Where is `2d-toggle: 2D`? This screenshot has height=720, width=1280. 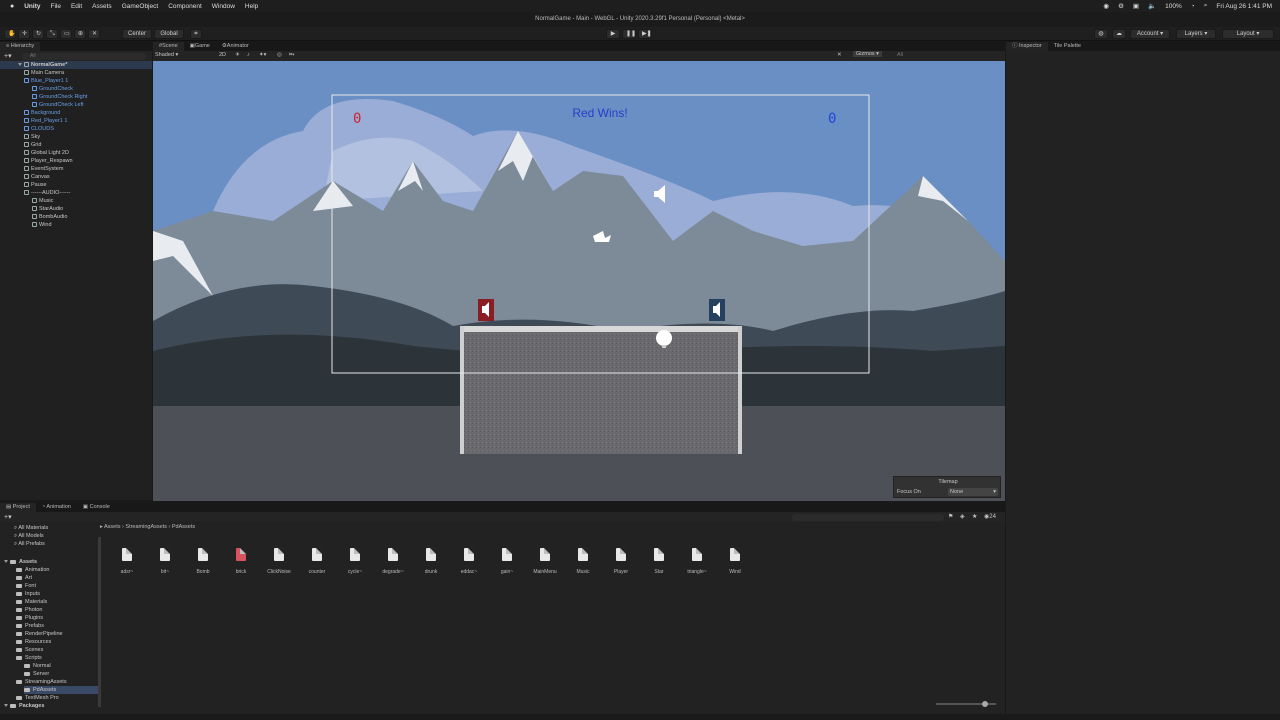 2d-toggle: 2D is located at coordinates (222, 55).